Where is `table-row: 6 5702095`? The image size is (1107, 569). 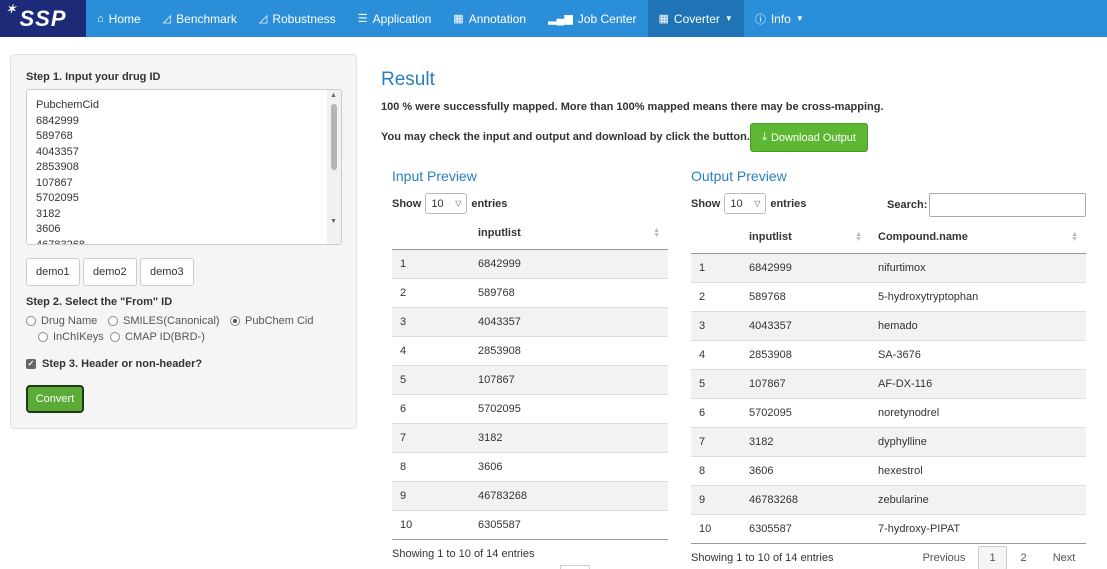 table-row: 6 5702095 is located at coordinates (530, 408).